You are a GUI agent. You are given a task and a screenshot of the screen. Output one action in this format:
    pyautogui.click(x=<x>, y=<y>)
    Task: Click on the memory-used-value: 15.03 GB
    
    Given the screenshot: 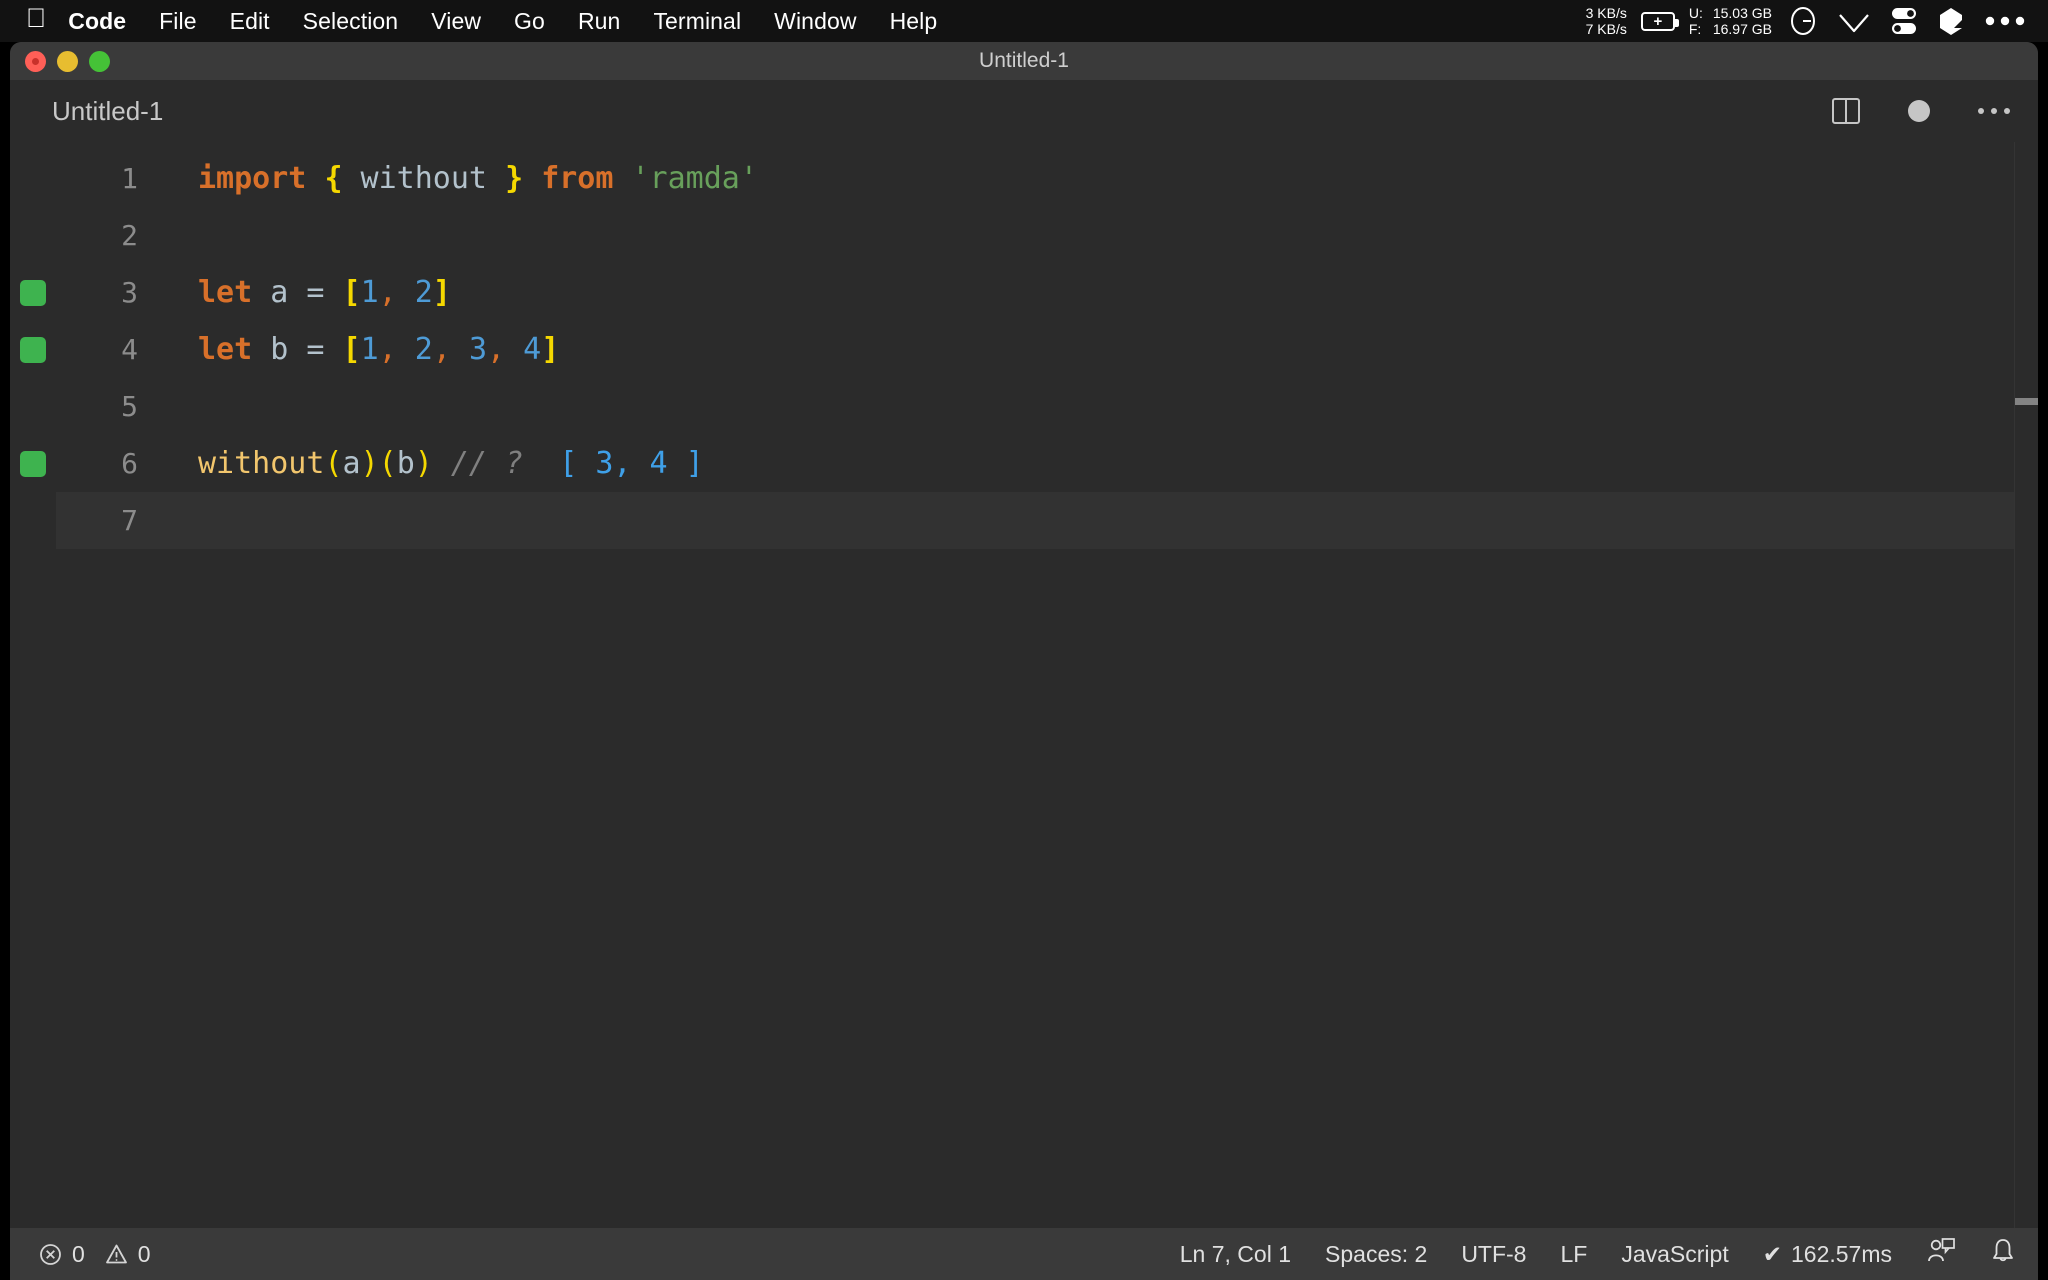 What is the action you would take?
    pyautogui.click(x=1742, y=13)
    